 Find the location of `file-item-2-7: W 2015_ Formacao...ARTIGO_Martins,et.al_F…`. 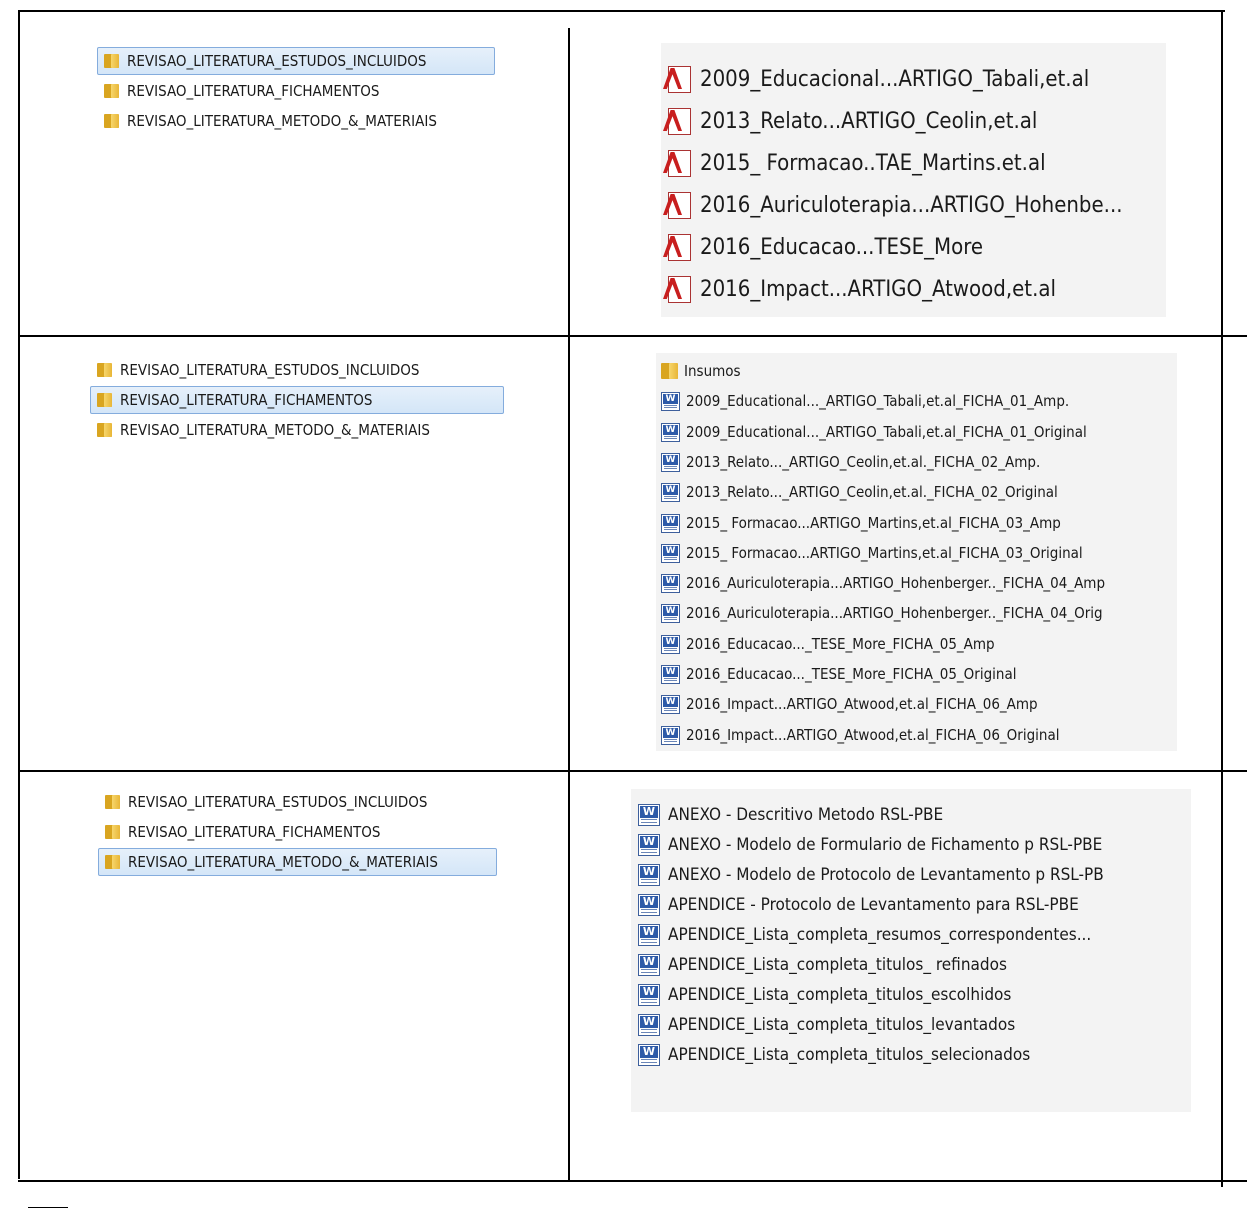

file-item-2-7: W 2015_ Formacao...ARTIGO_Martins,et.al_F… is located at coordinates (872, 553).